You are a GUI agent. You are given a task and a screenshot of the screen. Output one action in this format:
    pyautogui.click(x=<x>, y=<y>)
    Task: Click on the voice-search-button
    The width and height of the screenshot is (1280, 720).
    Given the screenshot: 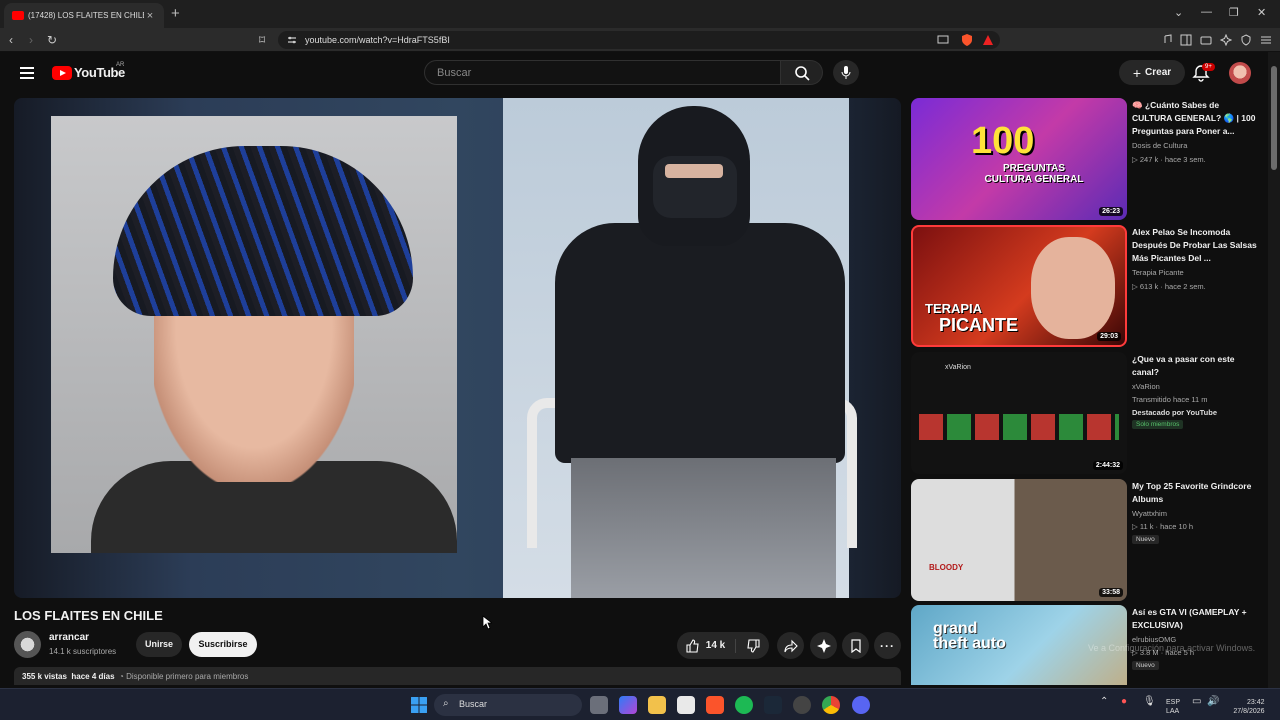 What is the action you would take?
    pyautogui.click(x=846, y=72)
    